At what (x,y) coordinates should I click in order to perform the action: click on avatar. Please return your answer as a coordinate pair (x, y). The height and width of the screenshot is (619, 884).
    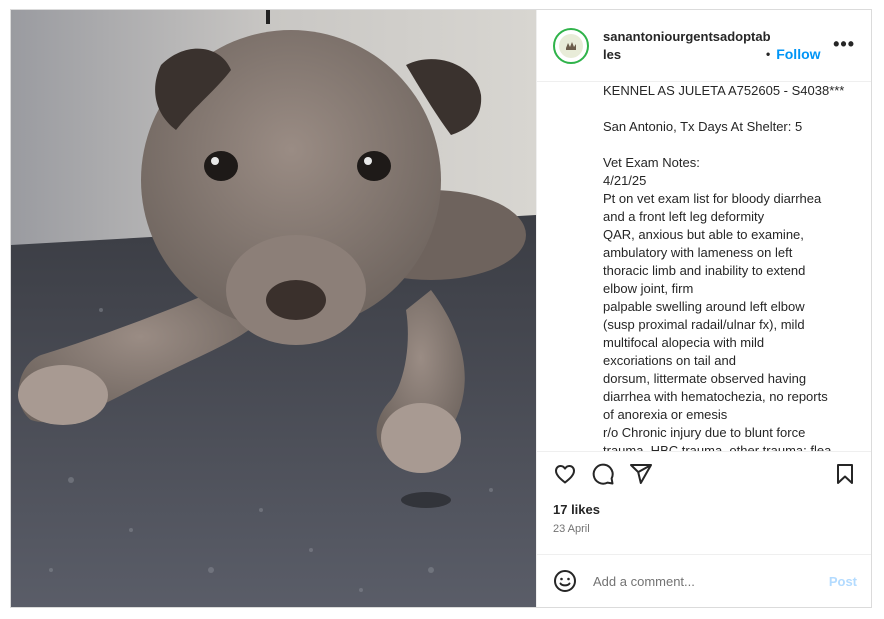
    Looking at the image, I should click on (571, 45).